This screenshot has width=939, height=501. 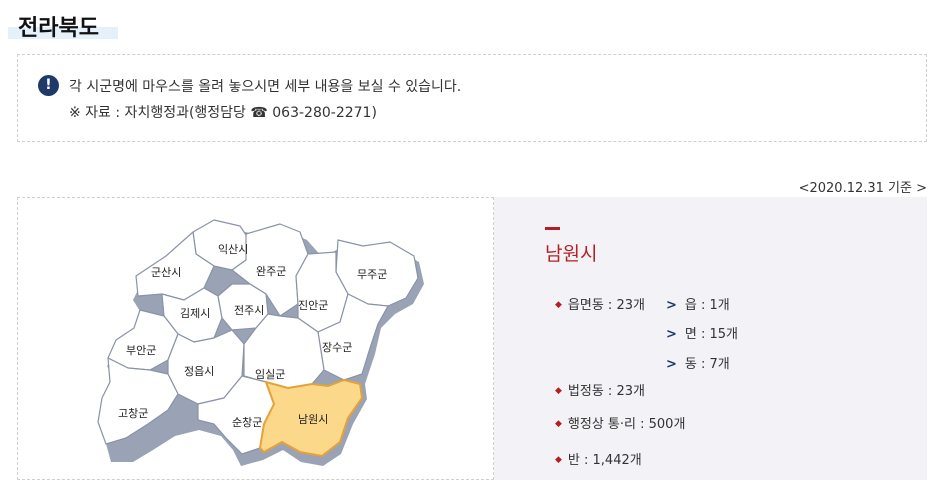 I want to click on exclamation-circle-icon: !, so click(x=48, y=85).